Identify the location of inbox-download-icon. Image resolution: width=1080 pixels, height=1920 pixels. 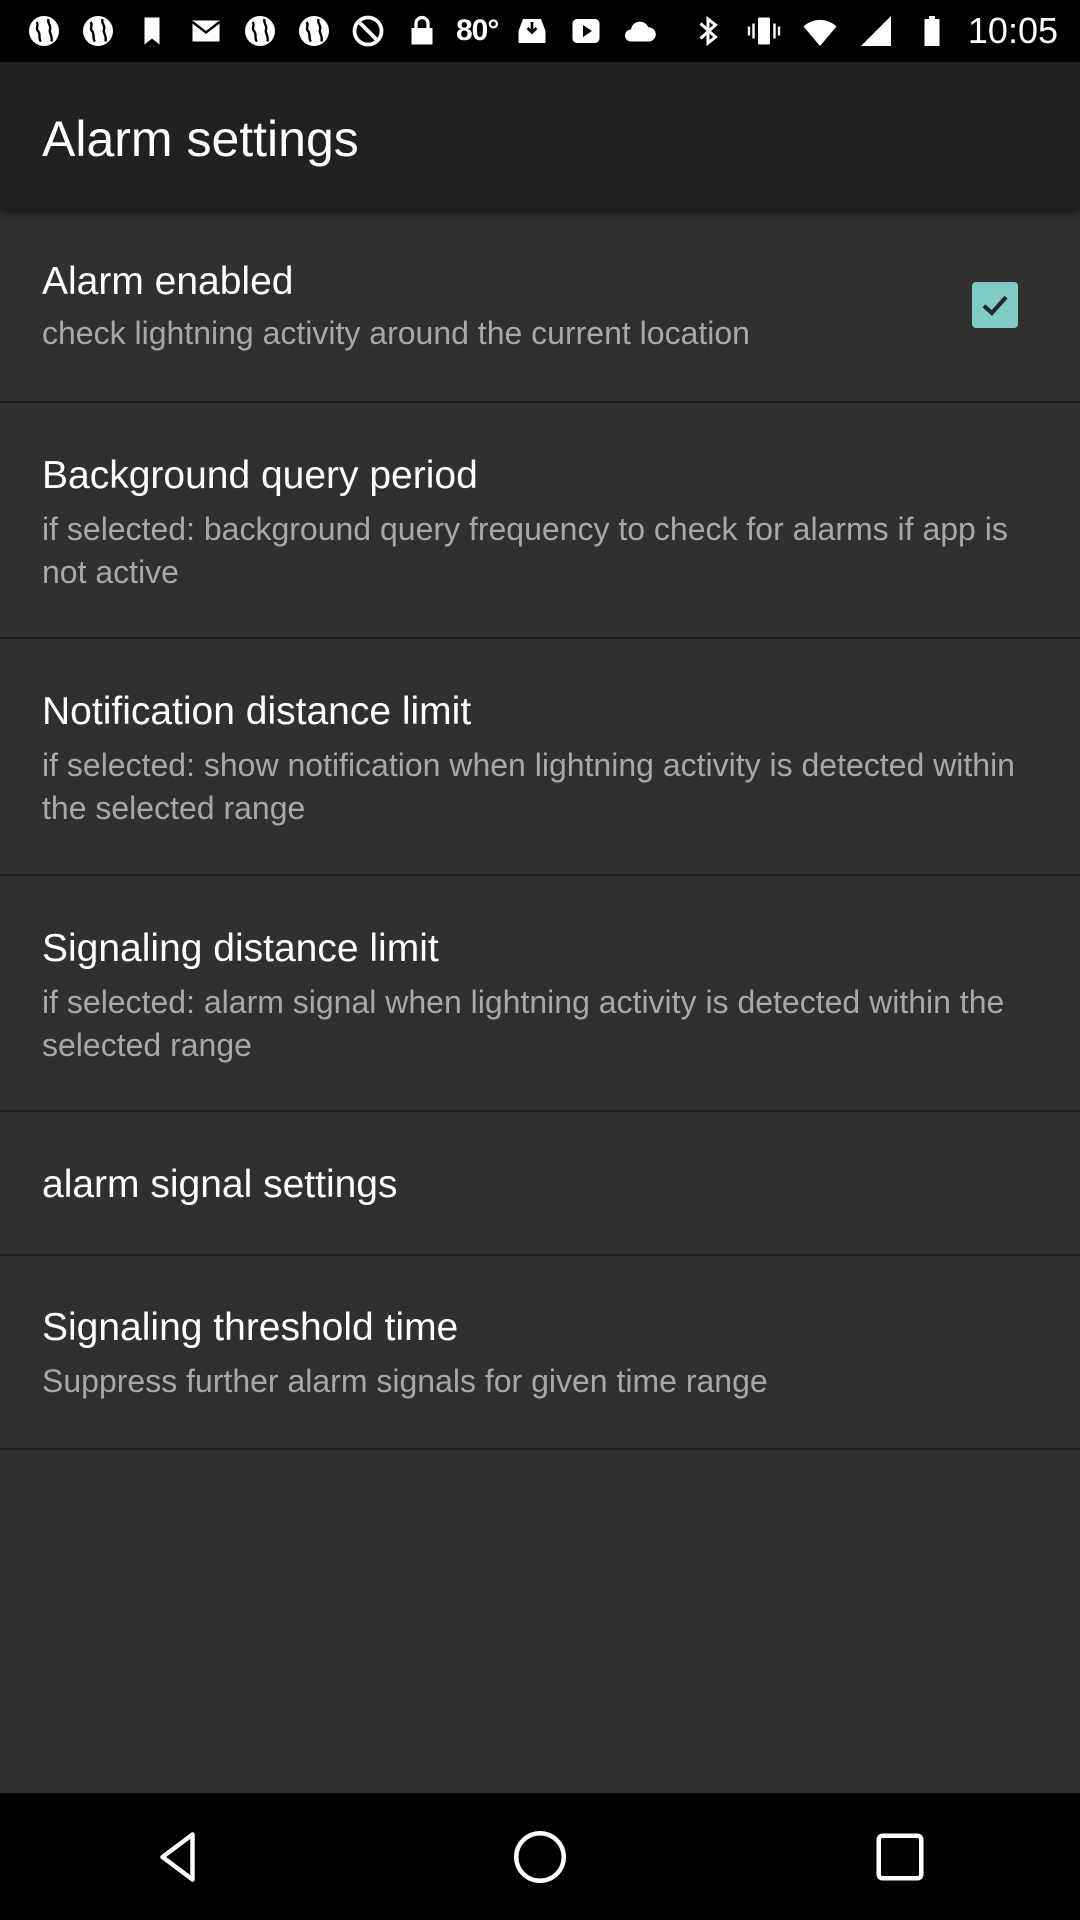
(532, 31).